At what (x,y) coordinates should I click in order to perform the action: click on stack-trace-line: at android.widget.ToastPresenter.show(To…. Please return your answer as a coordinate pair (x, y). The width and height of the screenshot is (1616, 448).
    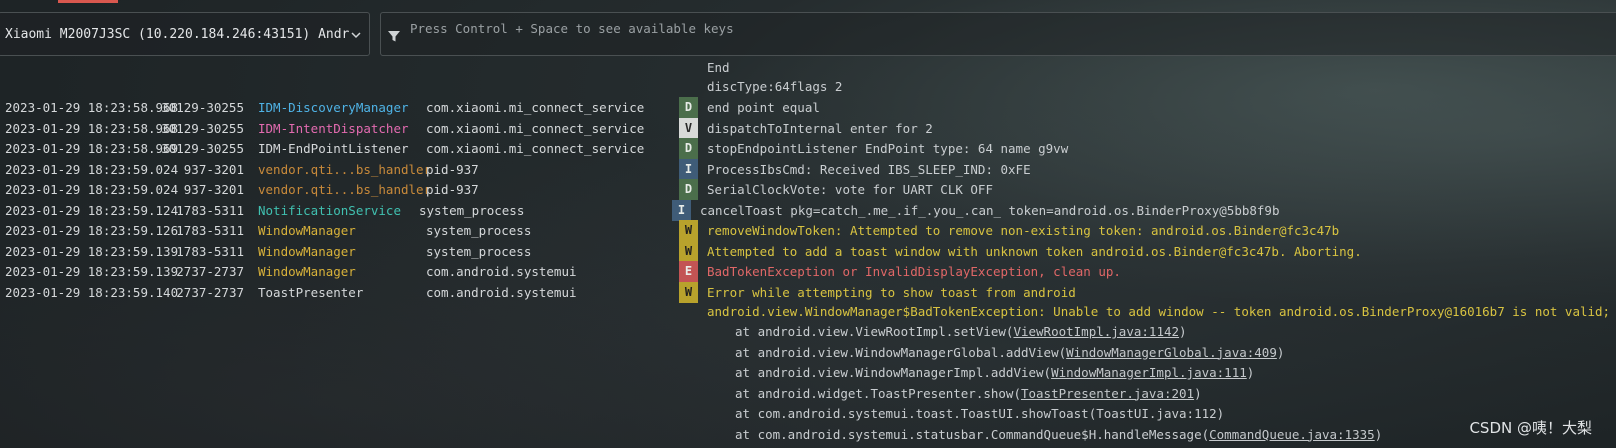
    Looking at the image, I should click on (968, 393).